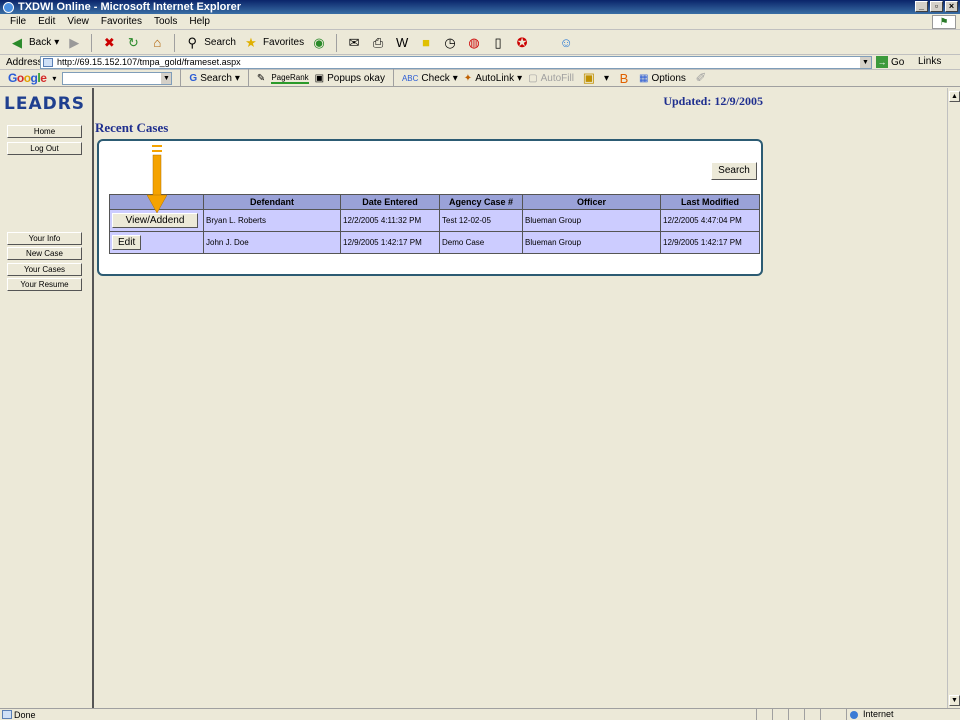 This screenshot has height=720, width=960. What do you see at coordinates (481, 220) in the screenshot?
I see `table-cell-case-no: Test 12-02-05` at bounding box center [481, 220].